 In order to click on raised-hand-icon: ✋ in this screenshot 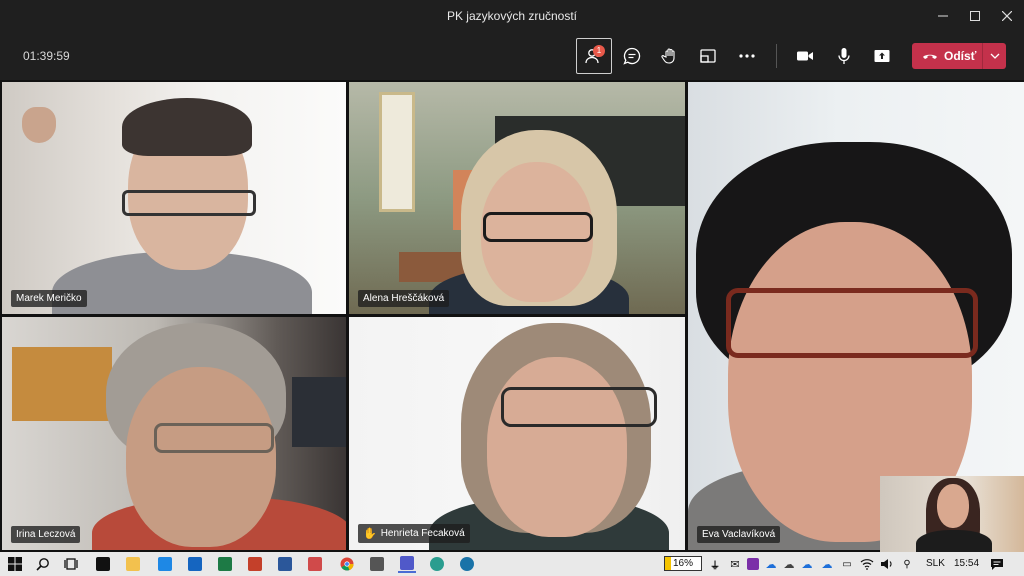, I will do `click(370, 534)`.